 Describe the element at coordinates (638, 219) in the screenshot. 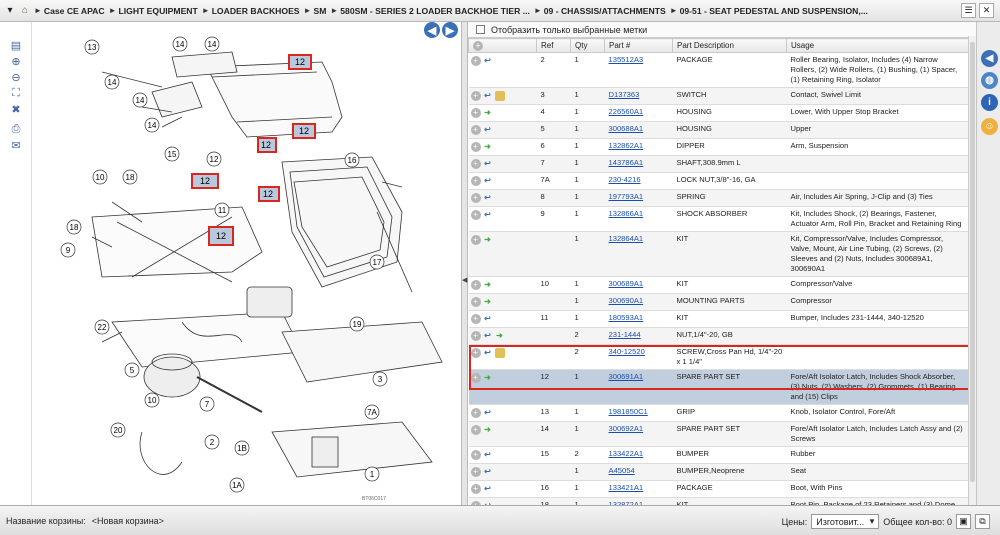

I see `row-part-number: 132866A1` at that location.